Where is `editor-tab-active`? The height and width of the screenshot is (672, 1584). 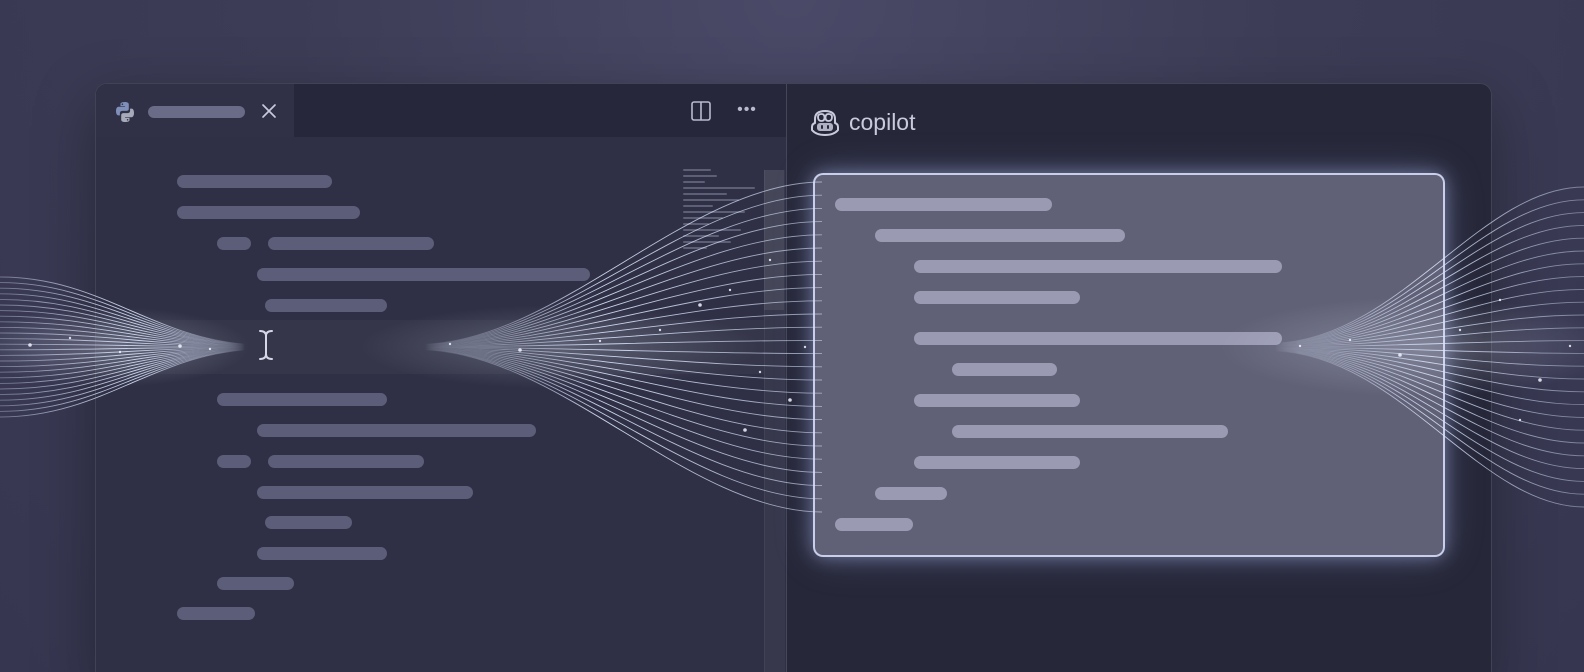
editor-tab-active is located at coordinates (195, 110).